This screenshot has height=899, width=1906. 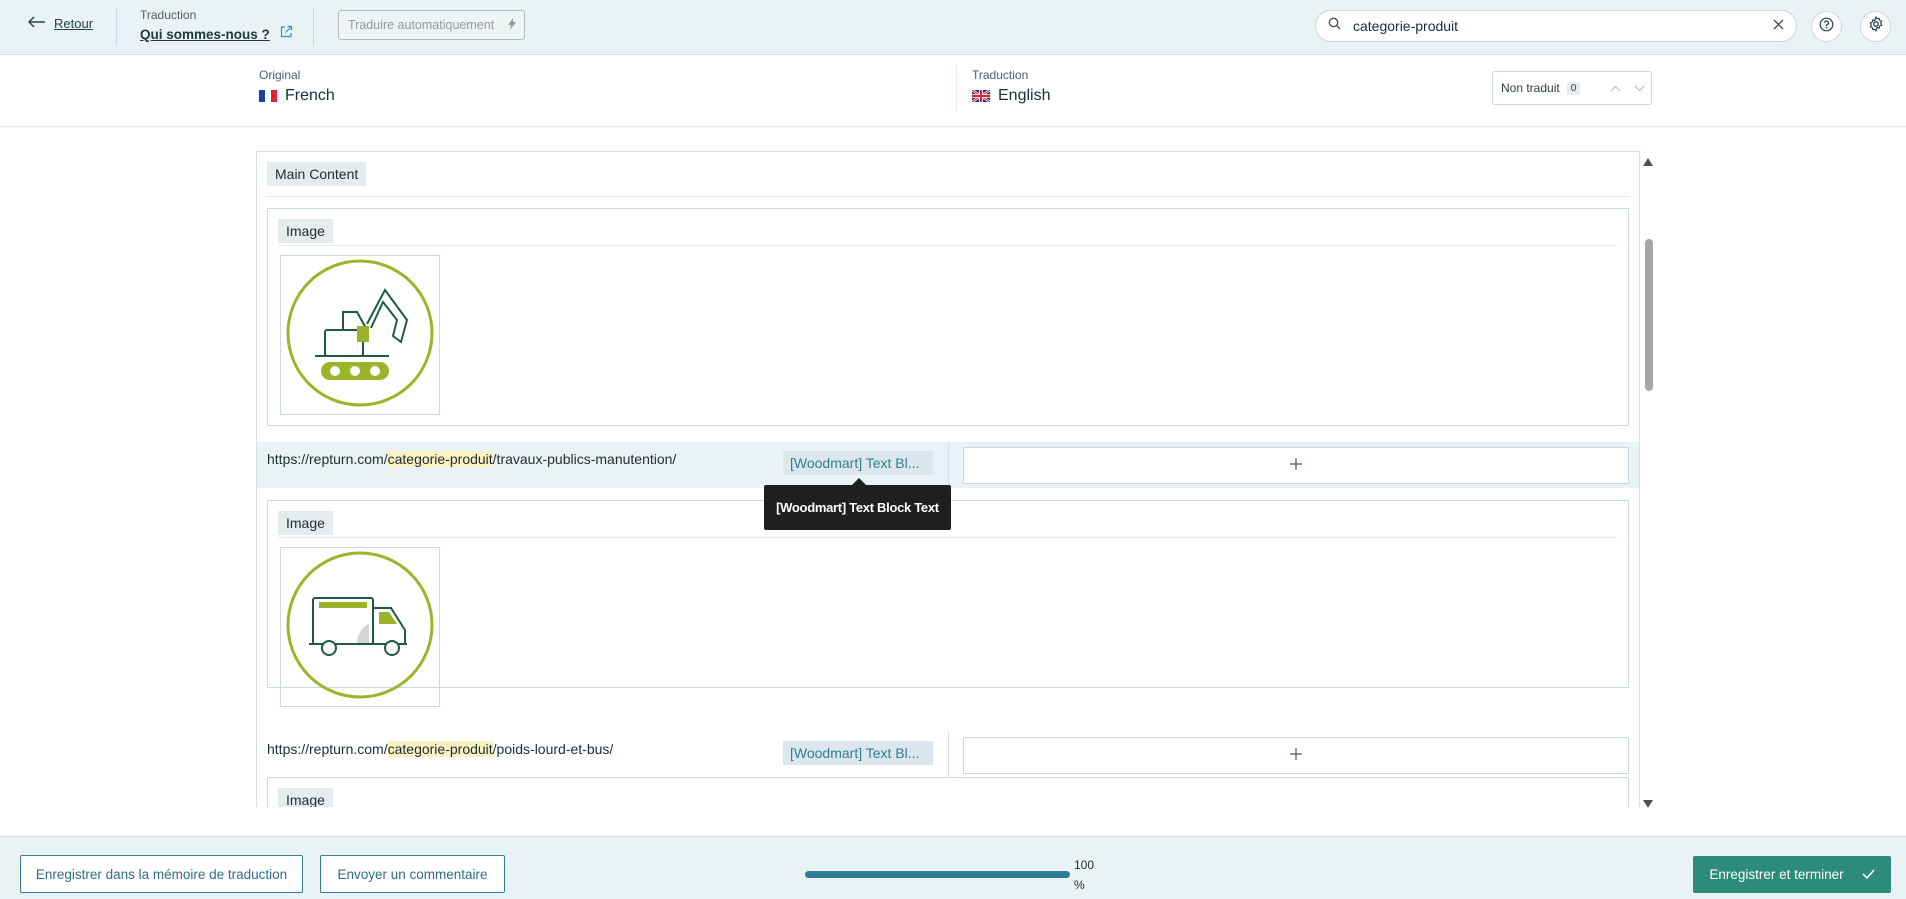 What do you see at coordinates (1648, 804) in the screenshot?
I see `scroll-down-icon` at bounding box center [1648, 804].